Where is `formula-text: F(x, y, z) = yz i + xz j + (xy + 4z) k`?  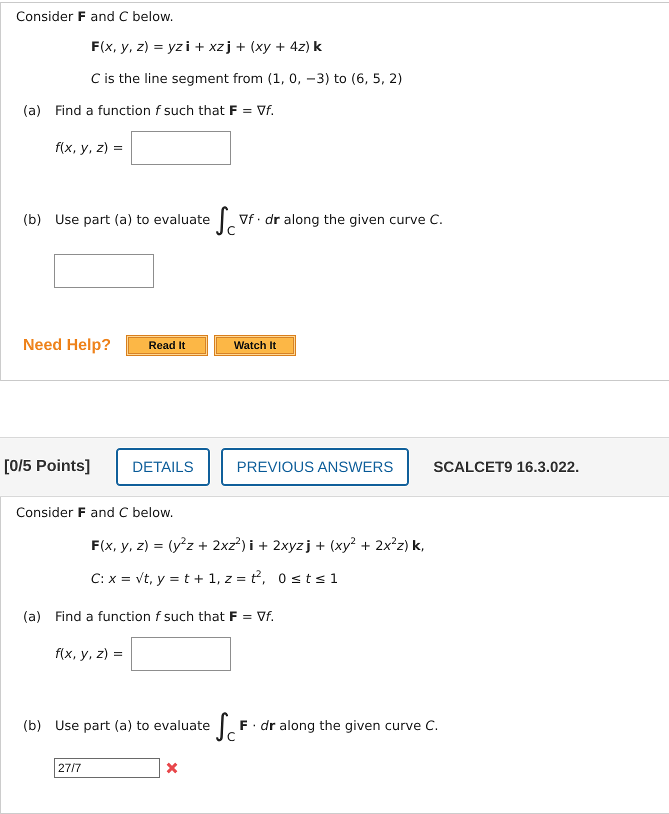
formula-text: F(x, y, z) = yz i + xz j + (xy + 4z) k is located at coordinates (207, 48).